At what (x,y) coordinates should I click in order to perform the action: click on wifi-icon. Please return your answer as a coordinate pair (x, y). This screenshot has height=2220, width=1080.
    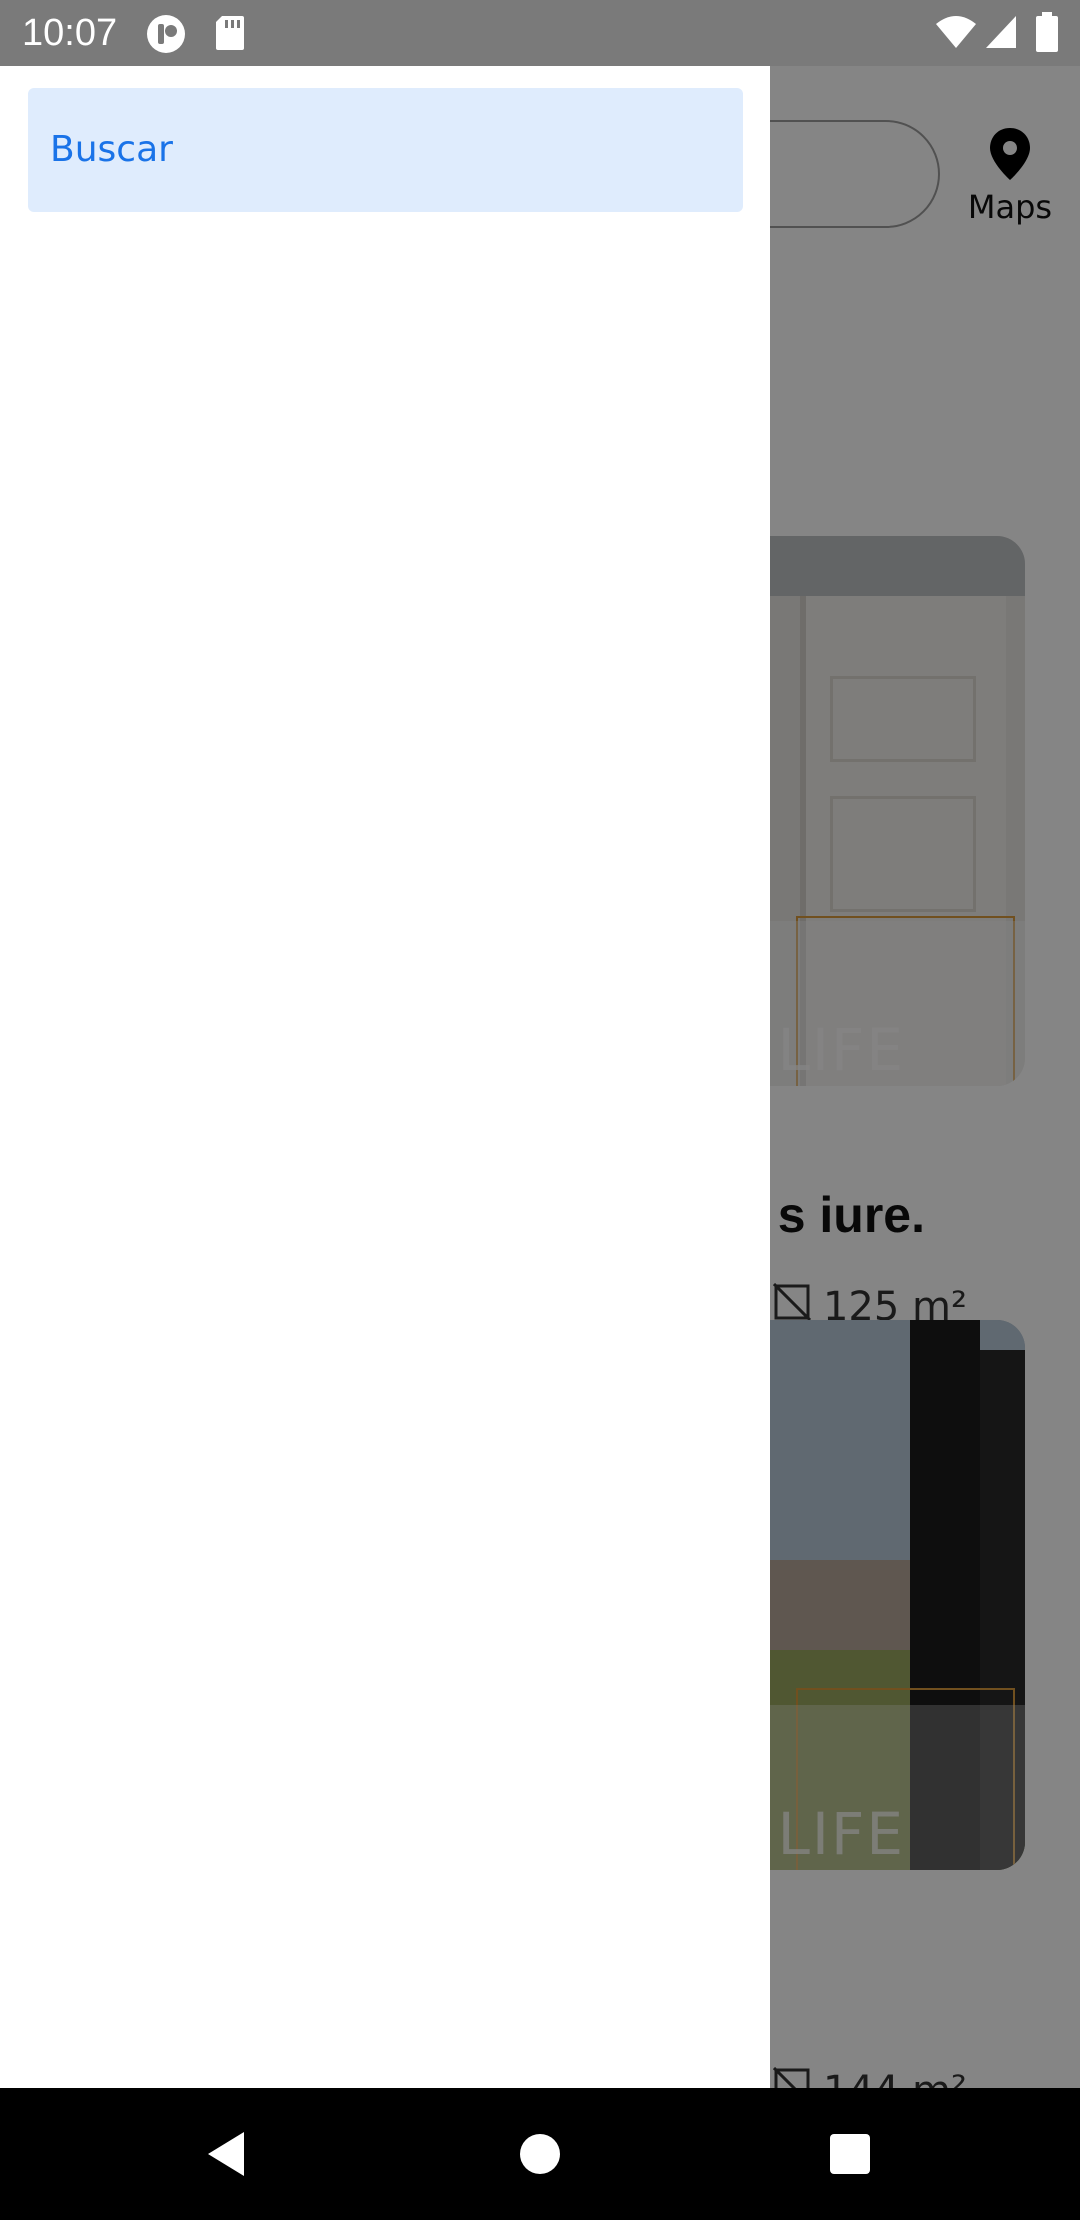
    Looking at the image, I should click on (956, 34).